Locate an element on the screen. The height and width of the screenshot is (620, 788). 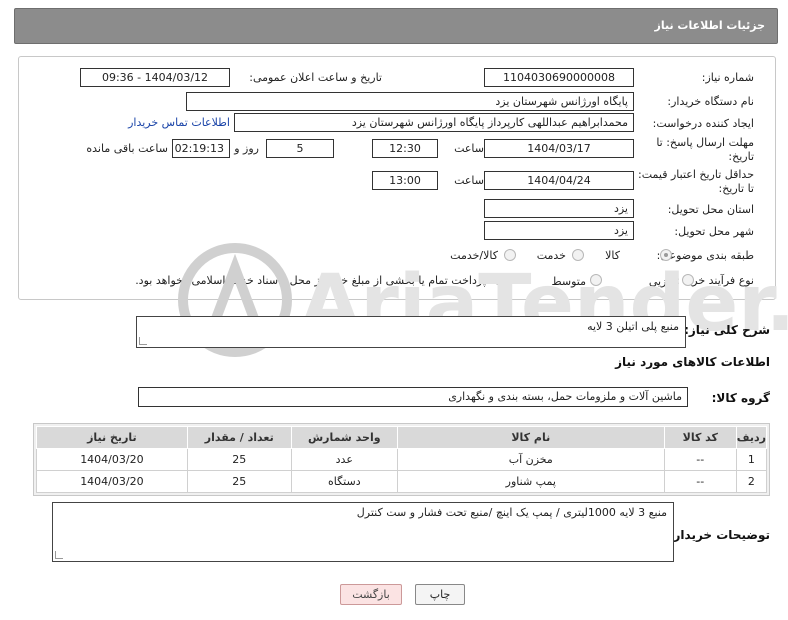
goods-section-title: اطلاعات کالاهای مورد نیاز is located at coordinates (692, 362).